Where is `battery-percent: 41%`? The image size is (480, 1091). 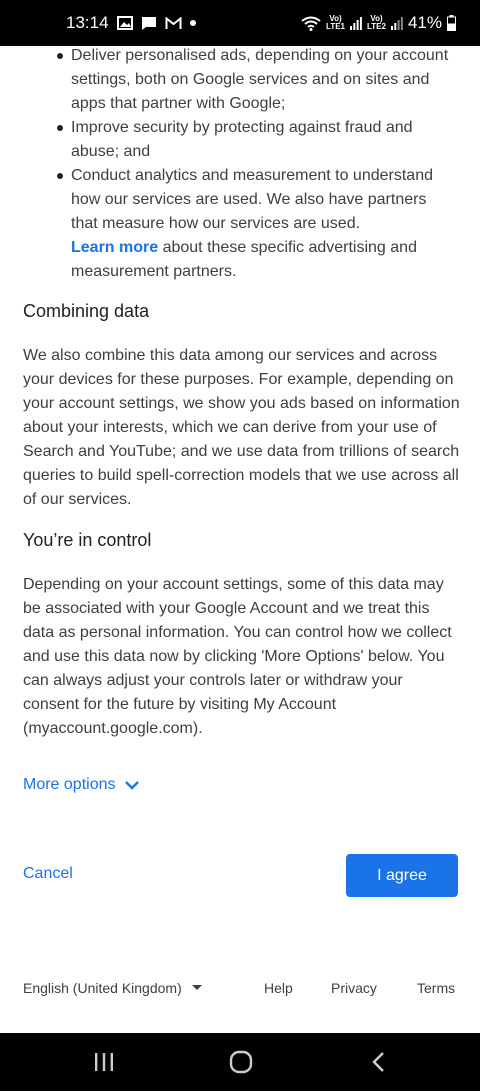
battery-percent: 41% is located at coordinates (424, 22).